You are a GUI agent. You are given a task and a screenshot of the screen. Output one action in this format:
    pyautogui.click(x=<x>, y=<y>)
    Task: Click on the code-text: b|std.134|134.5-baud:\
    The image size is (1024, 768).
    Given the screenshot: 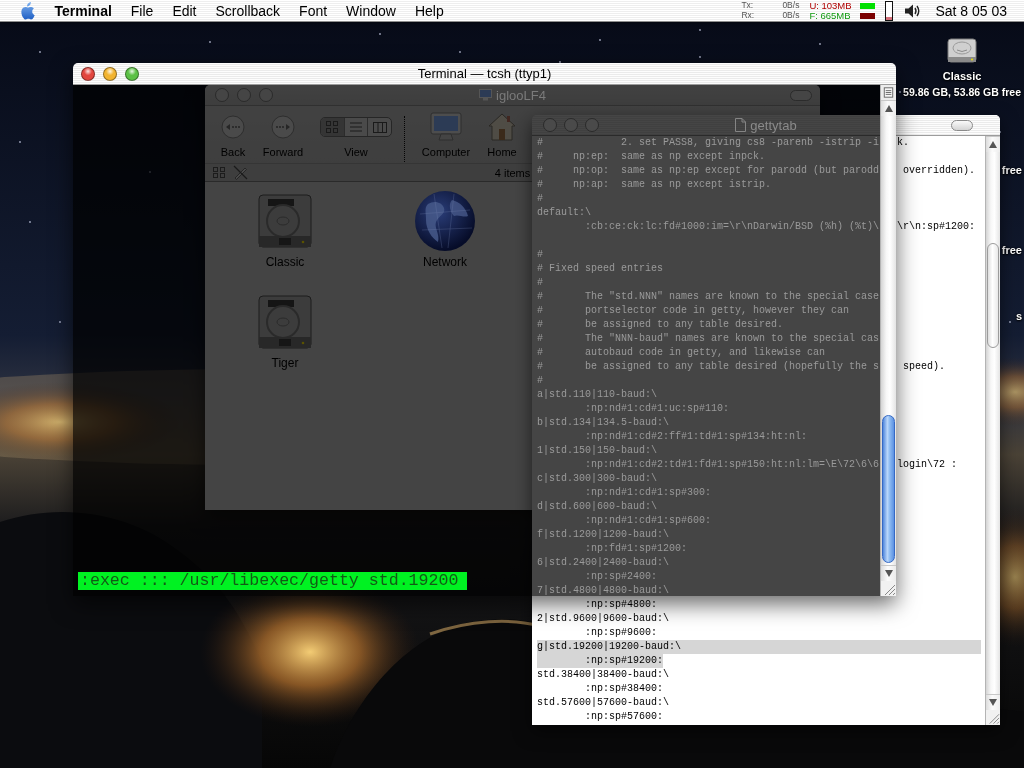 What is the action you would take?
    pyautogui.click(x=603, y=423)
    